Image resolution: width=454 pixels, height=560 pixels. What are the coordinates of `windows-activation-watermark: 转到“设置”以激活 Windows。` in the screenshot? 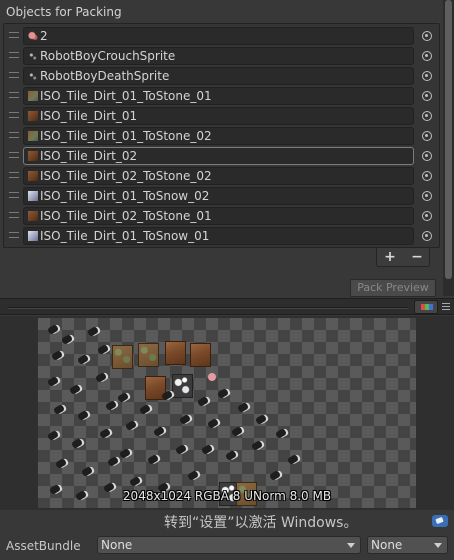 It's located at (261, 523).